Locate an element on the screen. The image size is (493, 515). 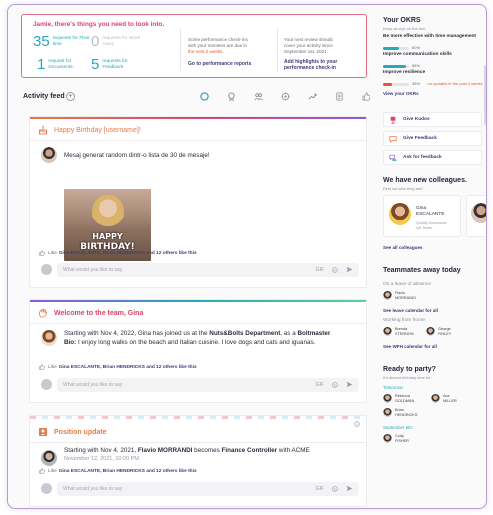
okr-title: Improve resilience is located at coordinates (404, 72).